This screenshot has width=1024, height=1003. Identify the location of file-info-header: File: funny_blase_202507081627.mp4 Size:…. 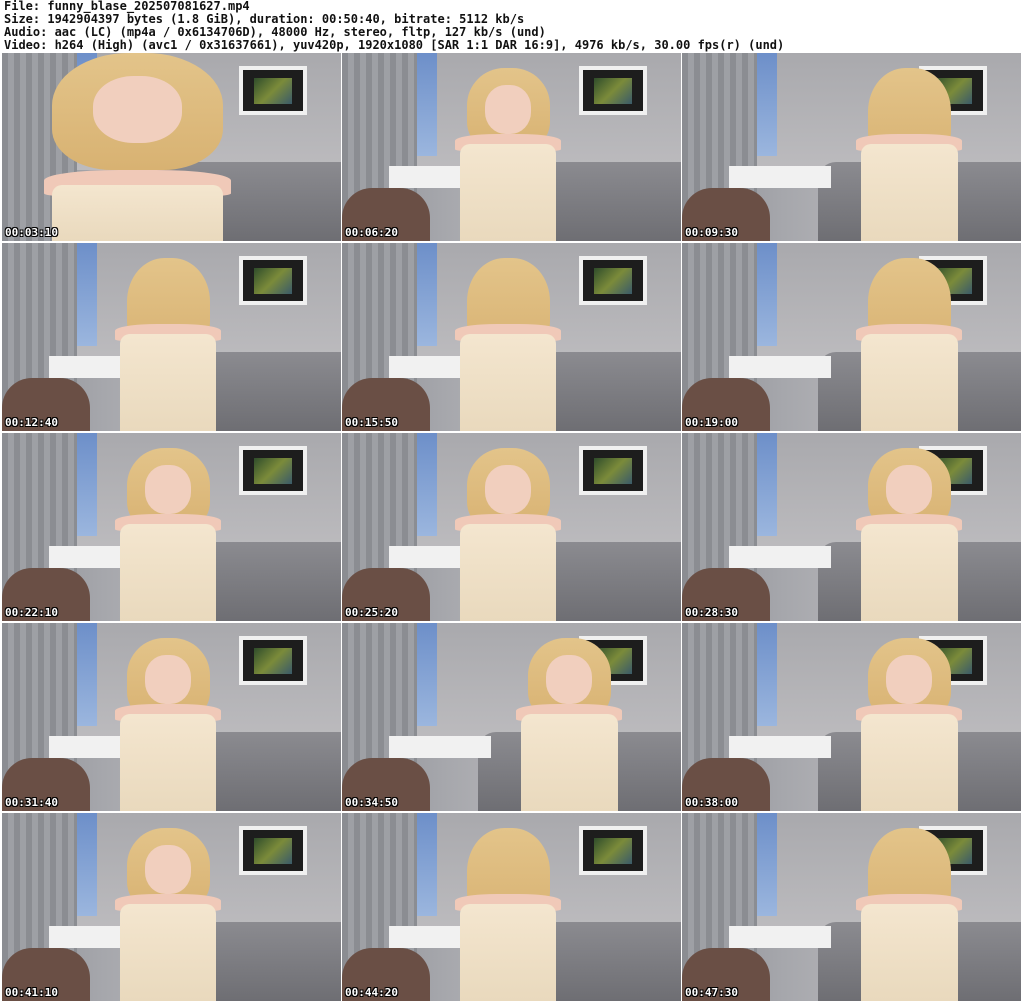
(512, 26).